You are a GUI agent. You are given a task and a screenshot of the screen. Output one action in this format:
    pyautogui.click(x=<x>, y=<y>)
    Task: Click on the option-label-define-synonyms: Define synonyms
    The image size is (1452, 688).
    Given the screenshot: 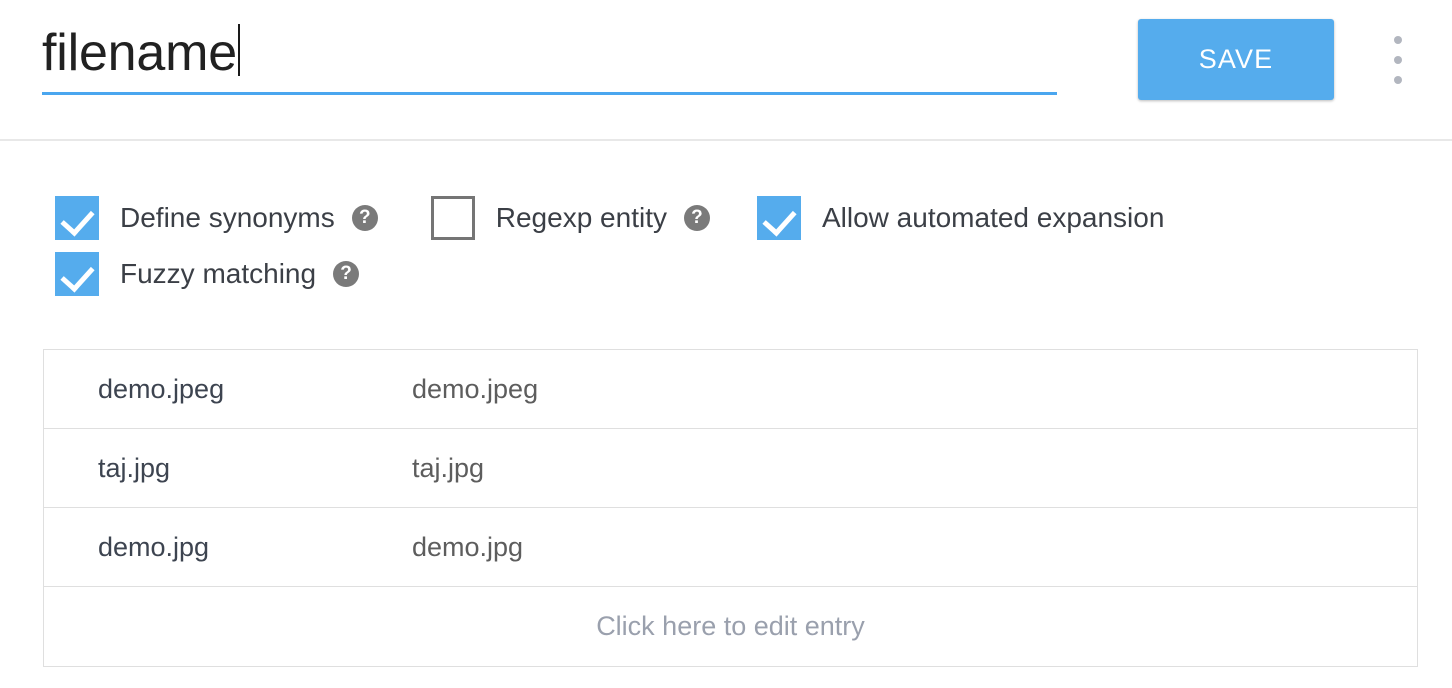 What is the action you would take?
    pyautogui.click(x=227, y=217)
    